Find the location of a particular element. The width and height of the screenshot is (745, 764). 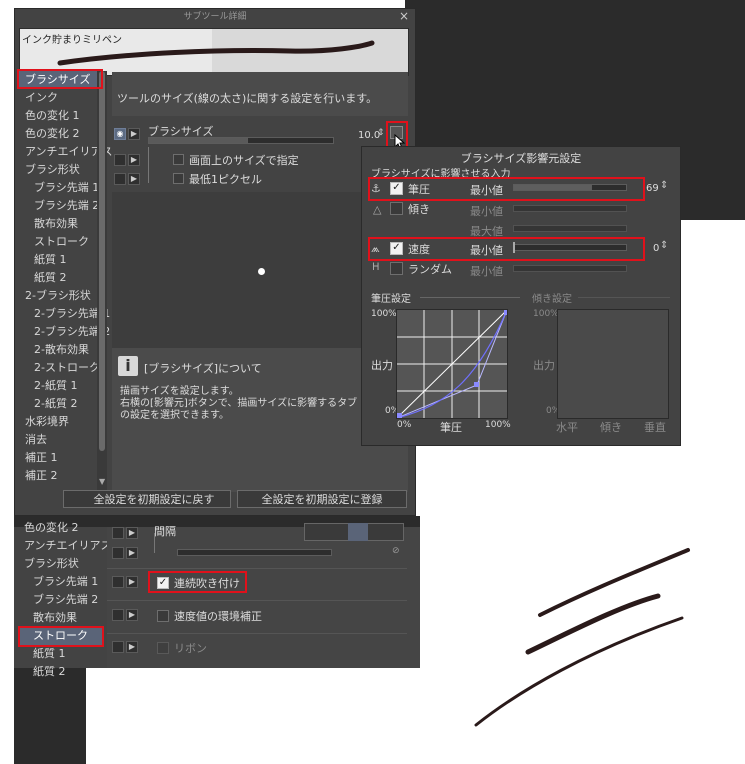

category-item: 色の変化 1 is located at coordinates (62, 116).